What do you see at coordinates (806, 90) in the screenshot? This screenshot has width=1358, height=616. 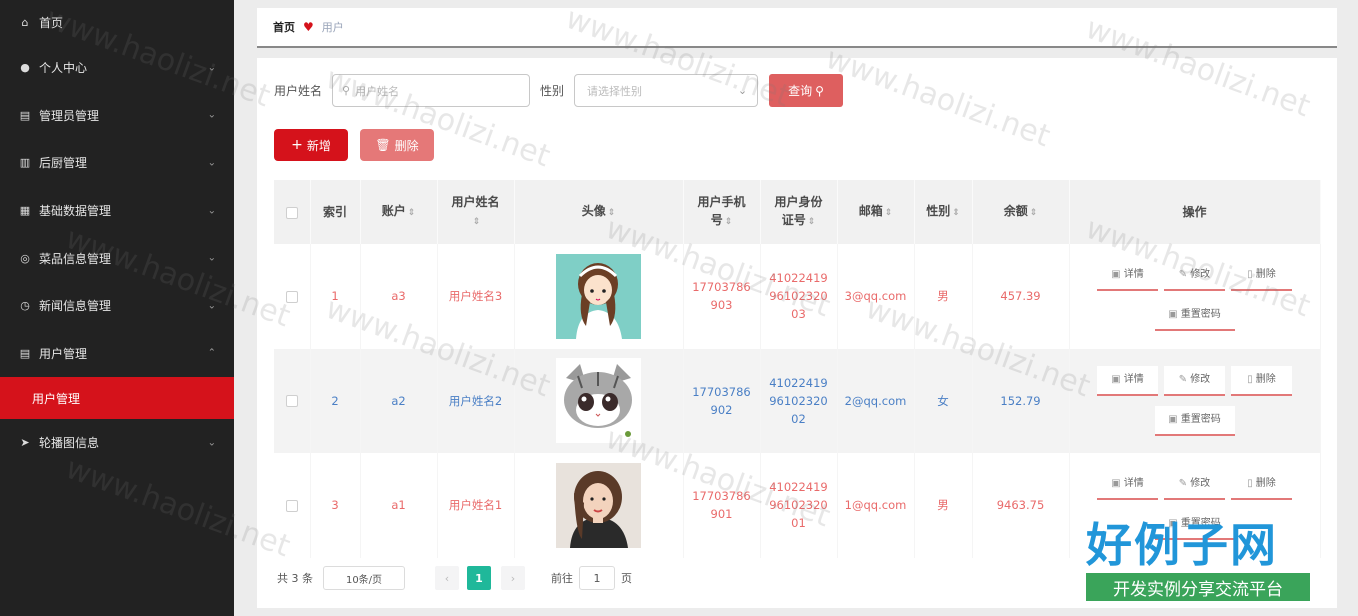 I see `query-button: 查询 ⚲` at bounding box center [806, 90].